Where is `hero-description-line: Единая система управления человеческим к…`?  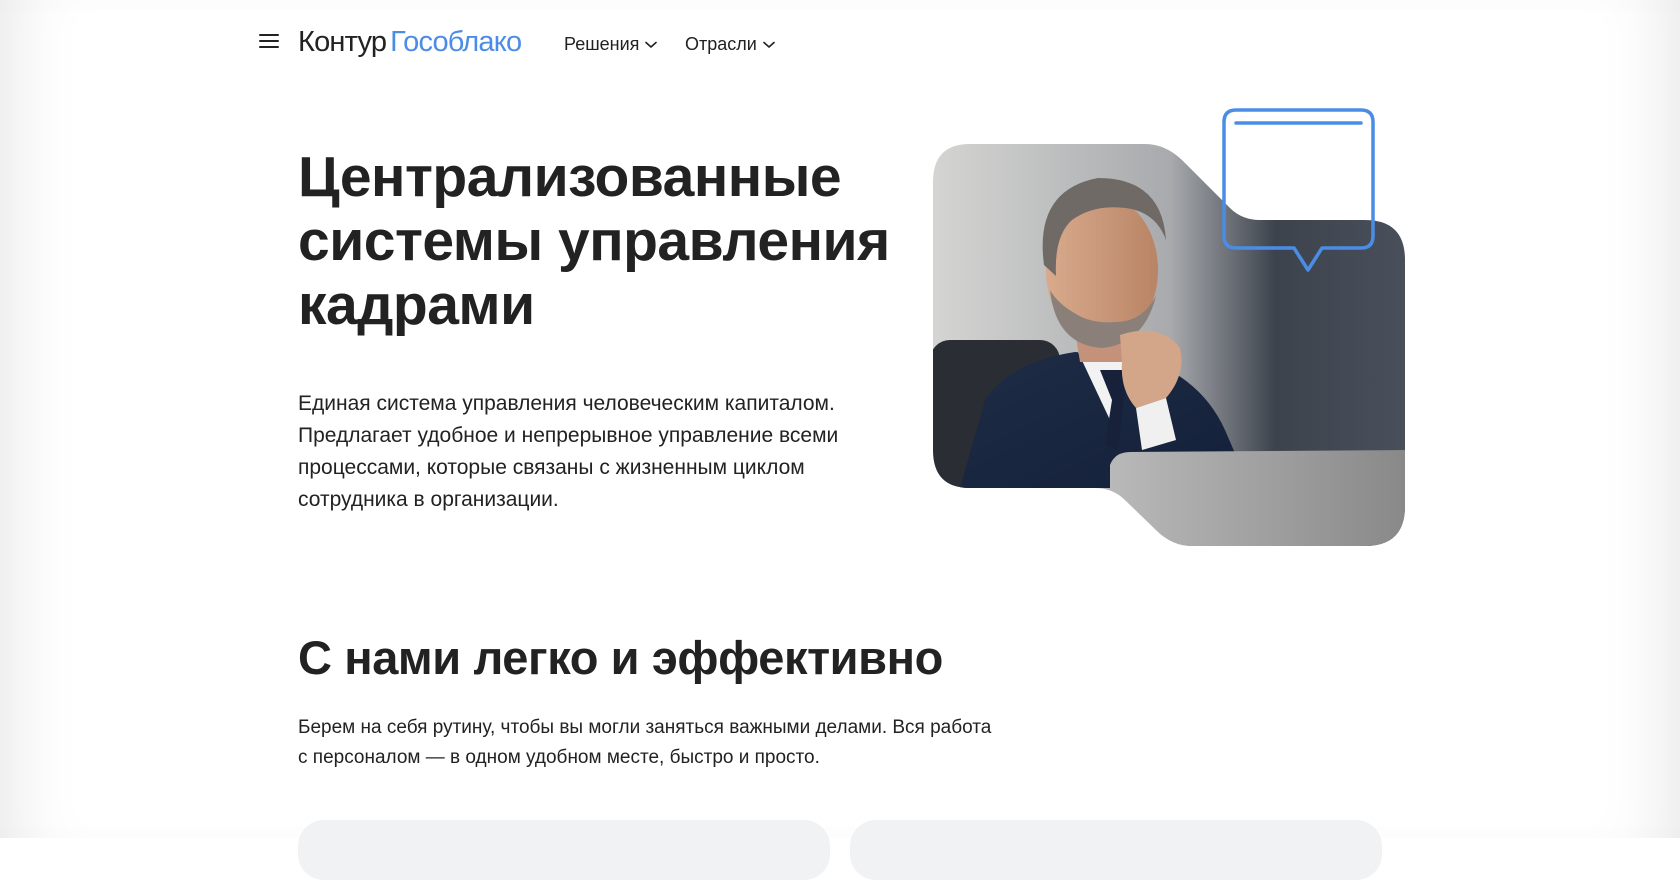
hero-description-line: Единая система управления человеческим к… is located at coordinates (566, 403).